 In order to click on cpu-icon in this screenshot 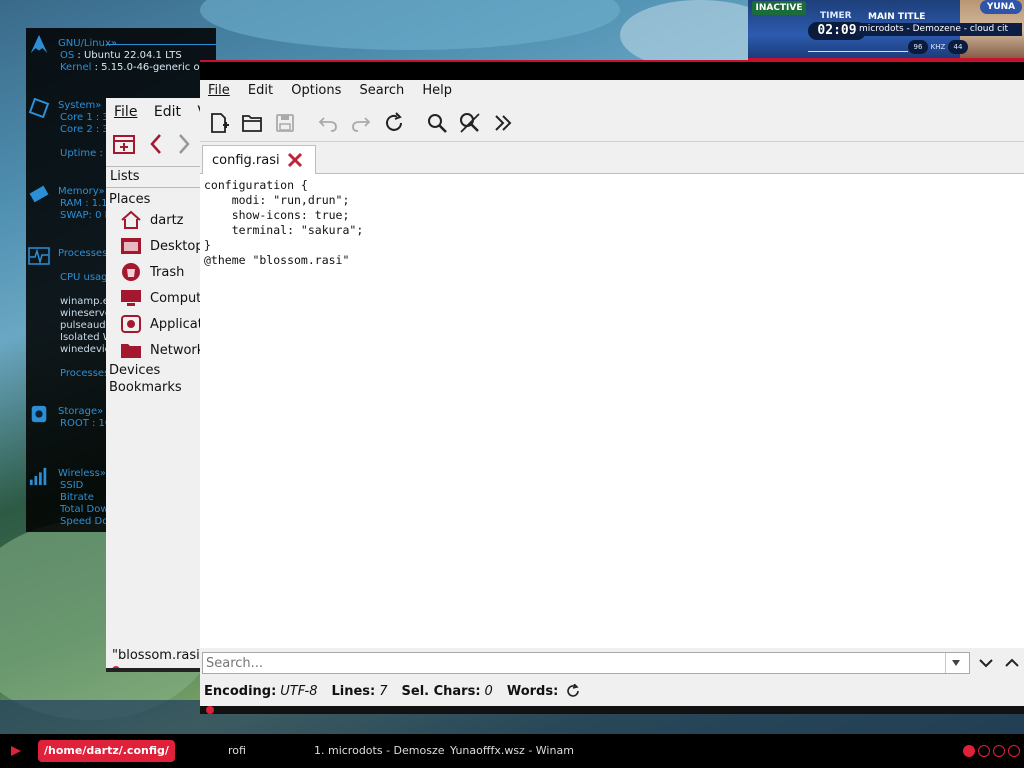, I will do `click(39, 108)`.